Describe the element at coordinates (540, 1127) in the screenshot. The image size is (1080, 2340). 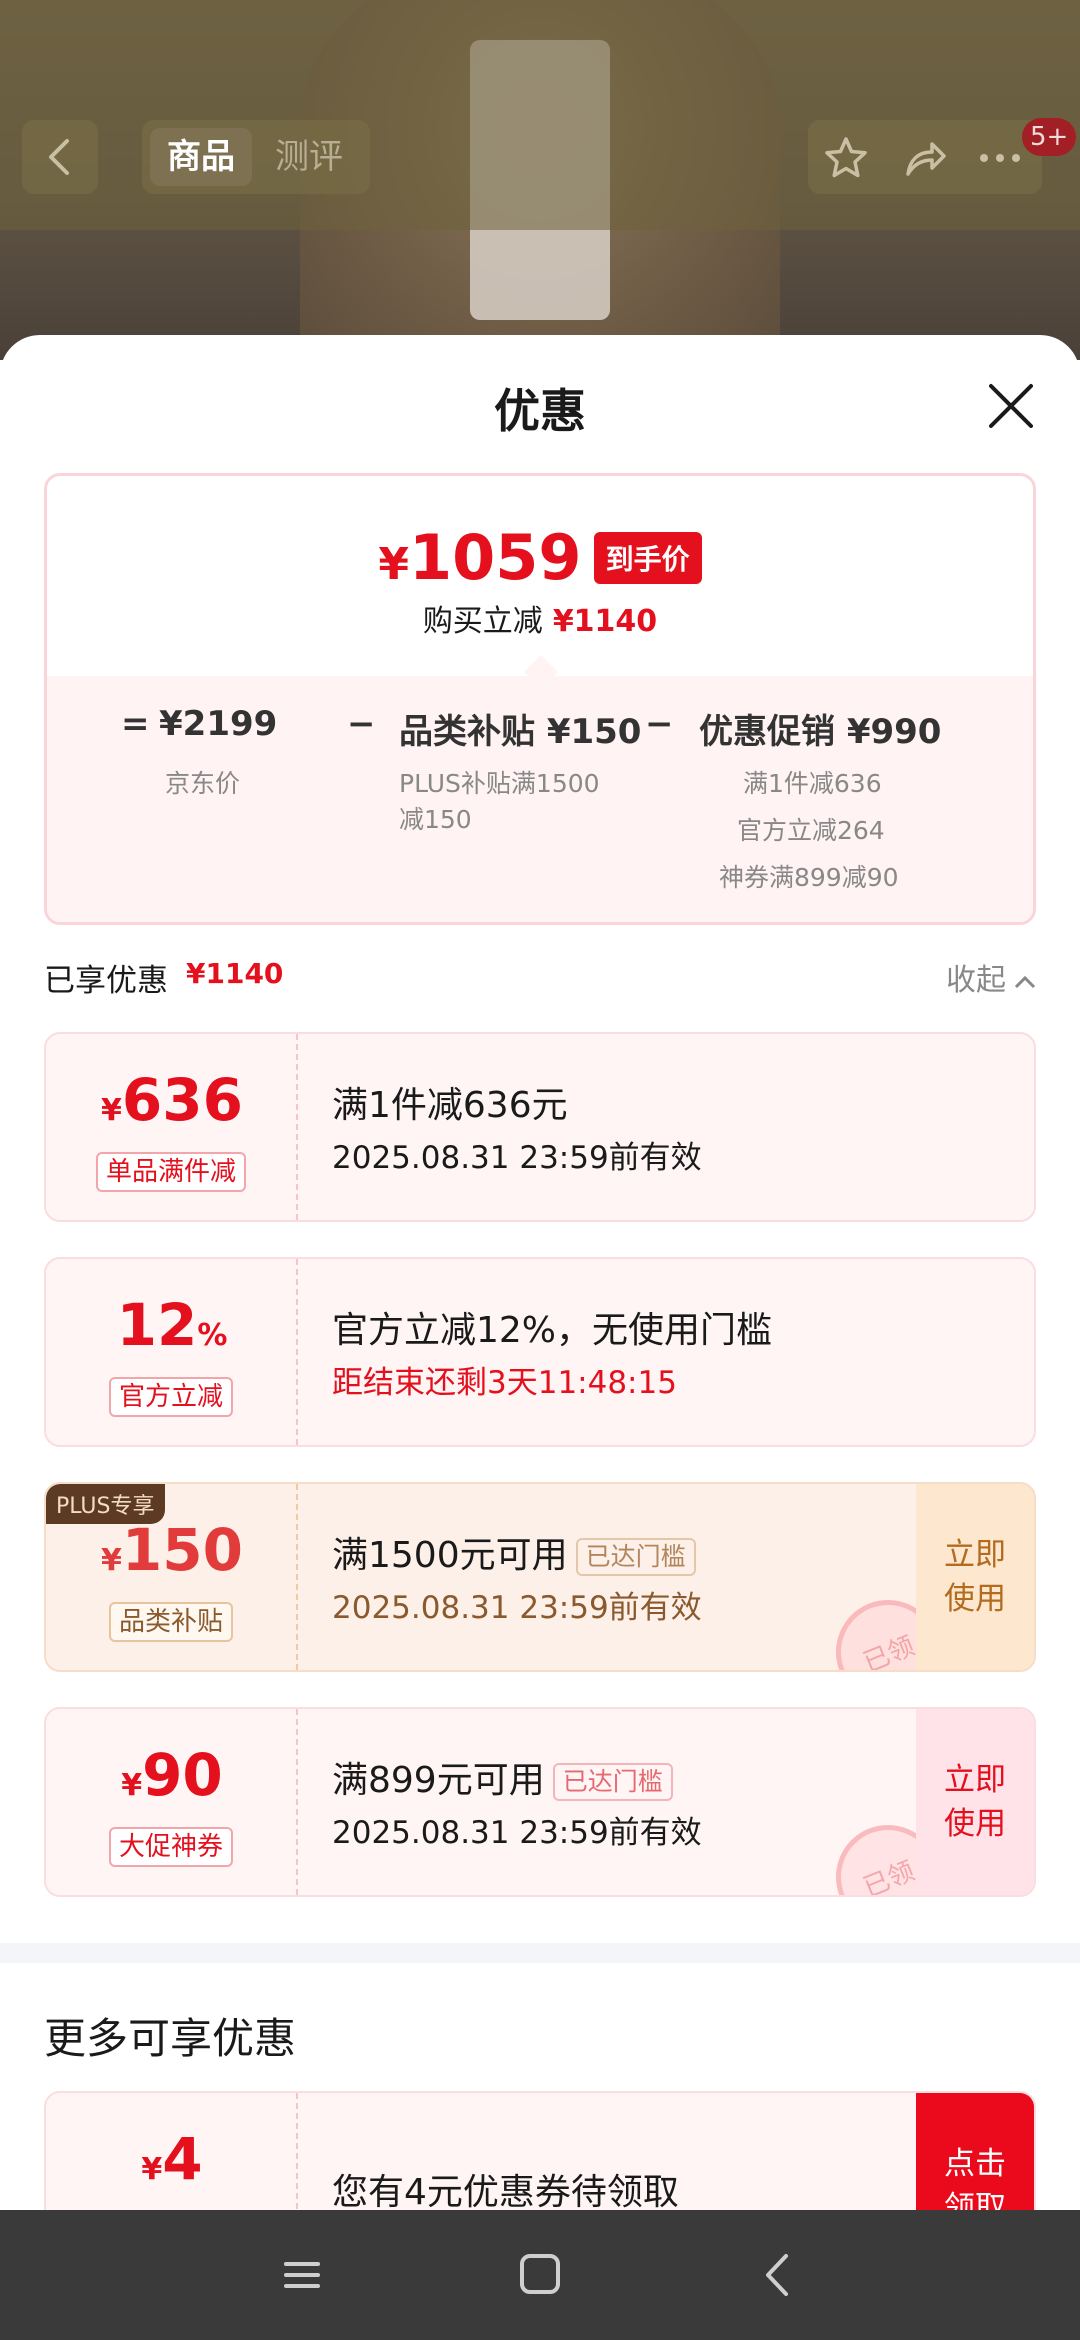
I see `coupon-card: ¥636 单品满件减 满1件减636元 2025.08.31 23:59前有效` at that location.